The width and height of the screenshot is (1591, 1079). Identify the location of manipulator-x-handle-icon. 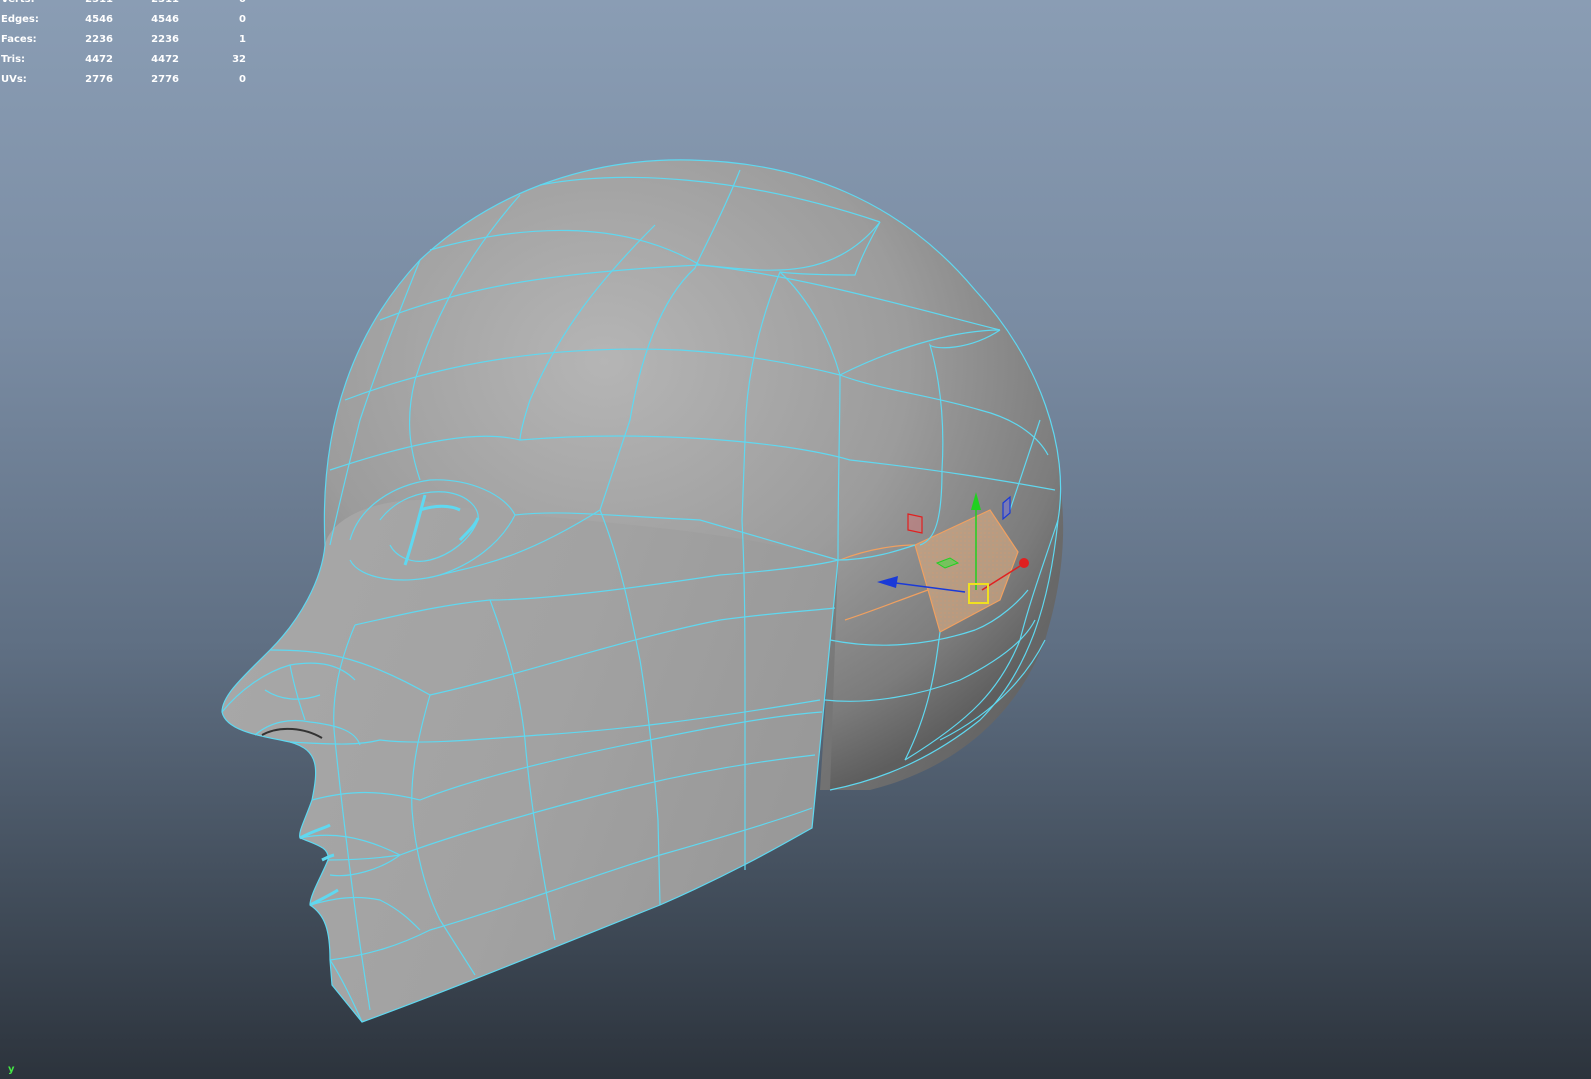
(1024, 563).